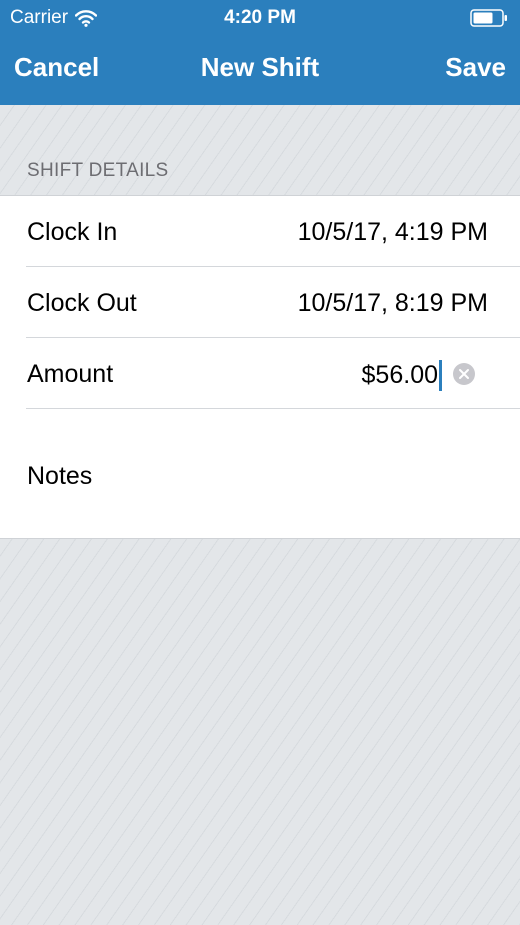 This screenshot has width=520, height=925. Describe the element at coordinates (82, 303) in the screenshot. I see `clock-out-label: Clock Out` at that location.